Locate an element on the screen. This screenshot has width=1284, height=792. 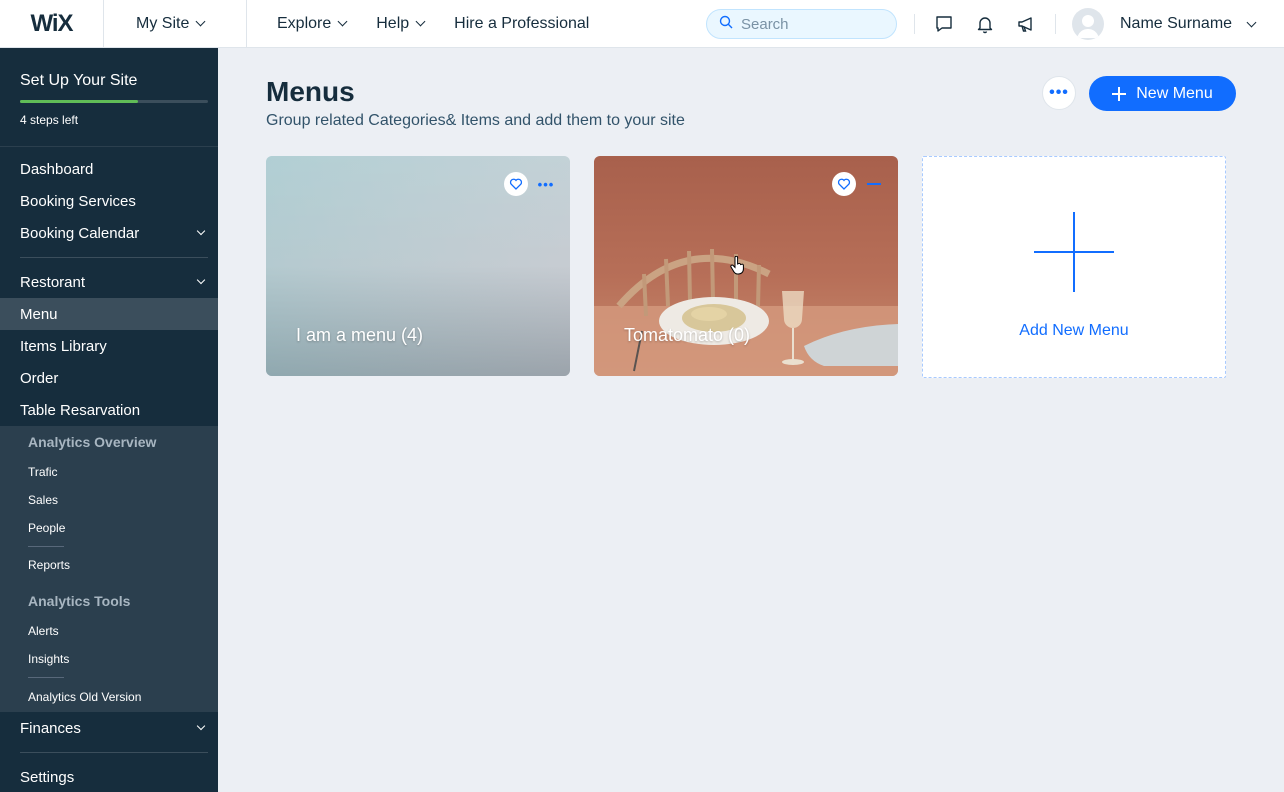
sidebar-item-menu: Menu is located at coordinates (109, 314).